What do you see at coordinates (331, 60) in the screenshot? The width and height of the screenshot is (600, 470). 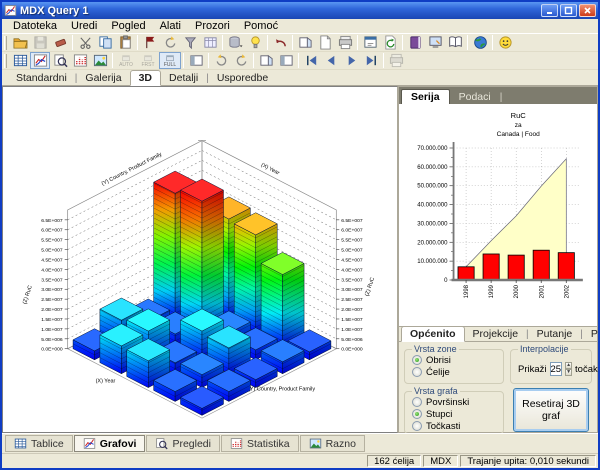 I see `nav-prev-button` at bounding box center [331, 60].